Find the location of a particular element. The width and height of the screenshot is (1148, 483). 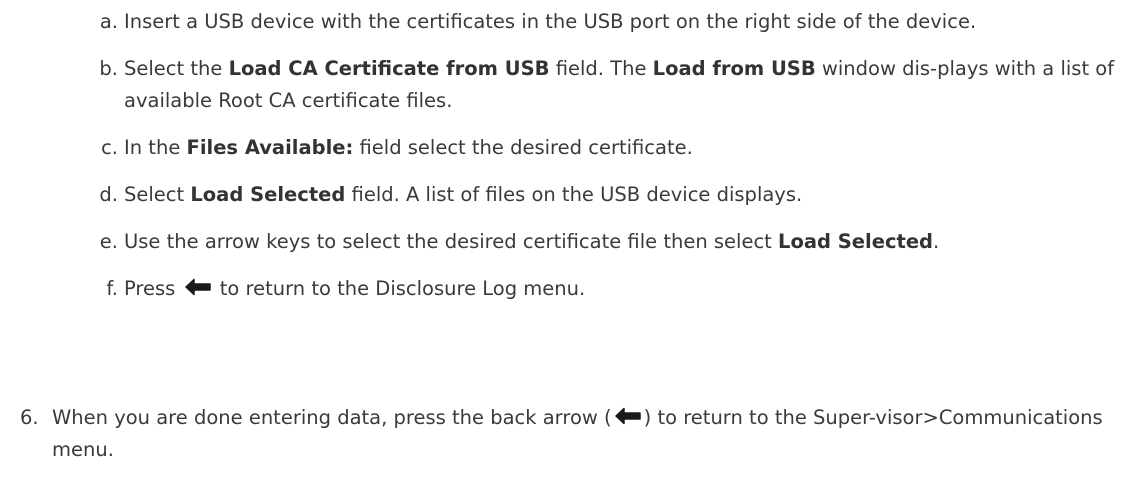

substep-f-text-2: to return to the Disclosure Log menu. is located at coordinates (399, 288).